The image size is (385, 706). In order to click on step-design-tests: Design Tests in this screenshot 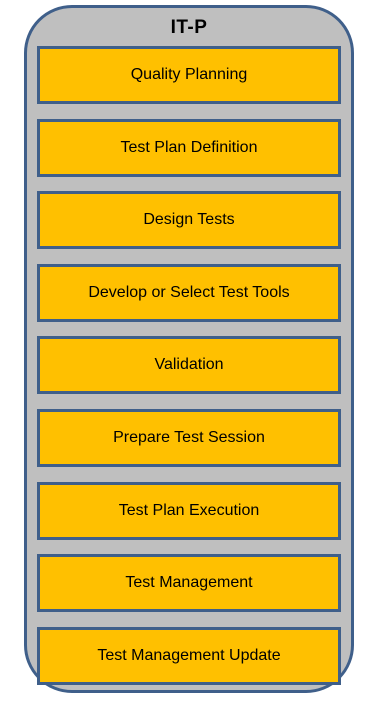, I will do `click(189, 220)`.